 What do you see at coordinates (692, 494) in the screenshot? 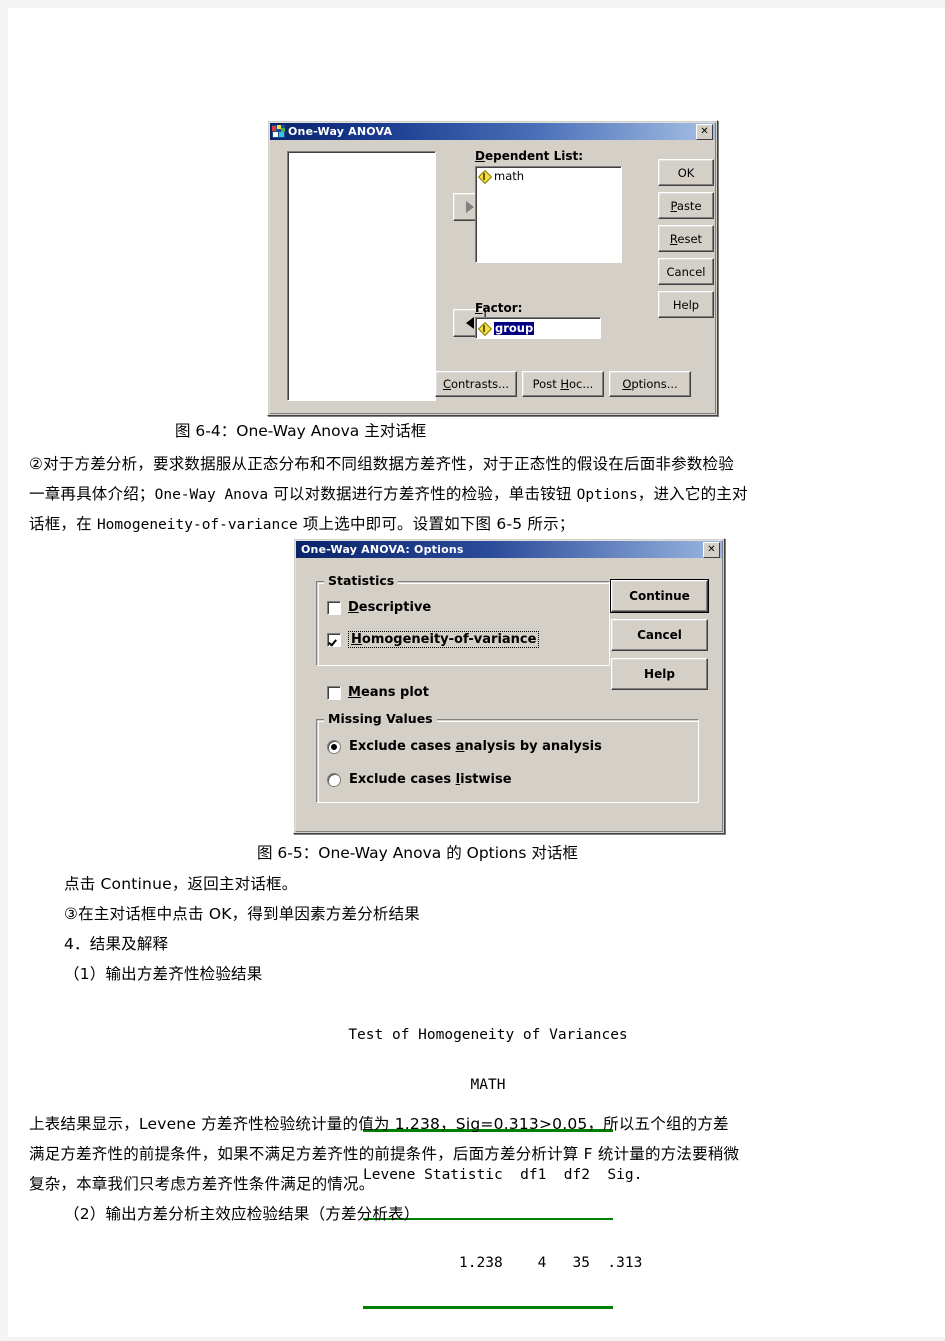
I see `p2l2-e: ，进入它的主对` at bounding box center [692, 494].